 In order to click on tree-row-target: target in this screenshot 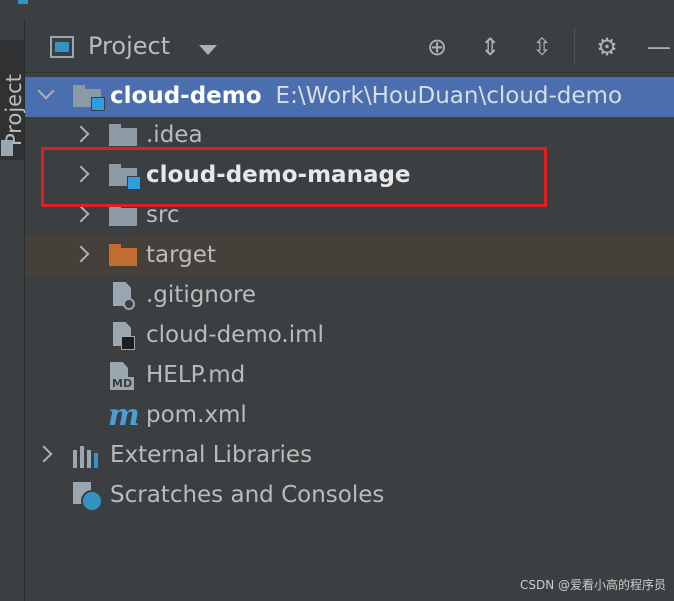, I will do `click(349, 256)`.